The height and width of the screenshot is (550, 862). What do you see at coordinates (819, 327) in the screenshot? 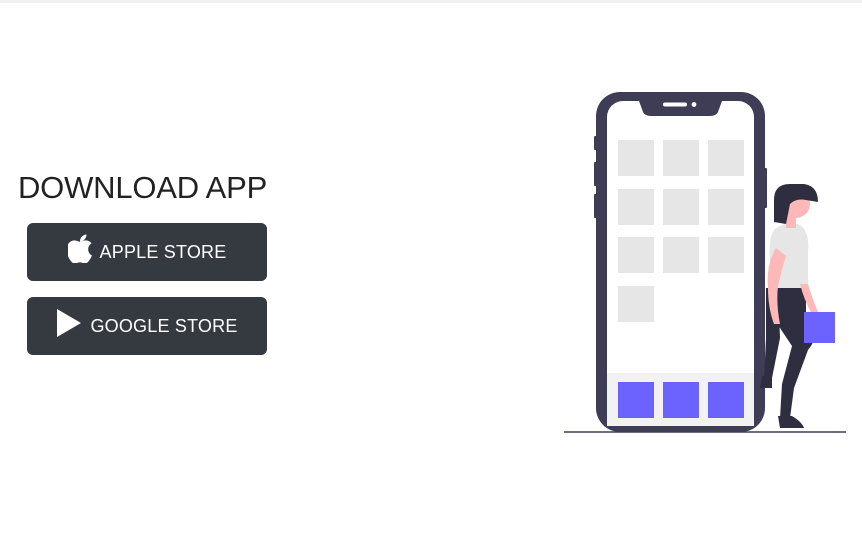
I see `woman-tablet` at bounding box center [819, 327].